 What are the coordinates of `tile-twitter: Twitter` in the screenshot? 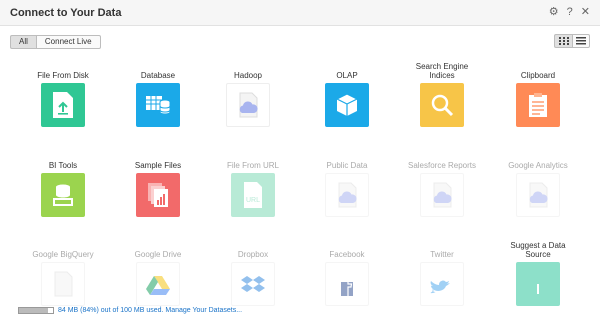 It's located at (442, 273).